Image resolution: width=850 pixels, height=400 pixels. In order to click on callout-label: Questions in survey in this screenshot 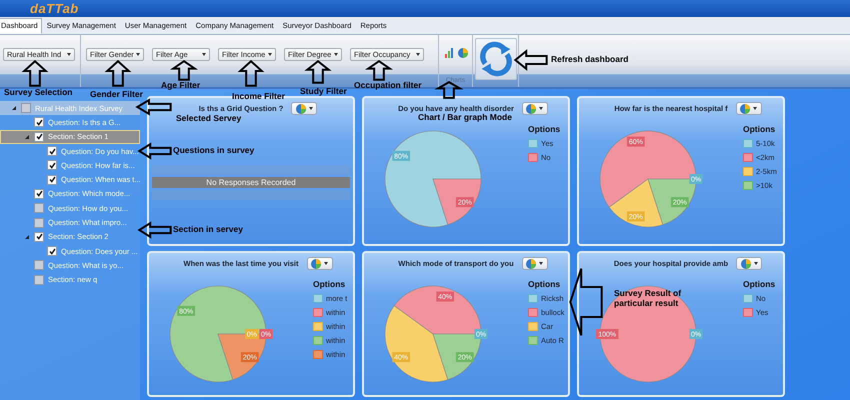, I will do `click(213, 150)`.